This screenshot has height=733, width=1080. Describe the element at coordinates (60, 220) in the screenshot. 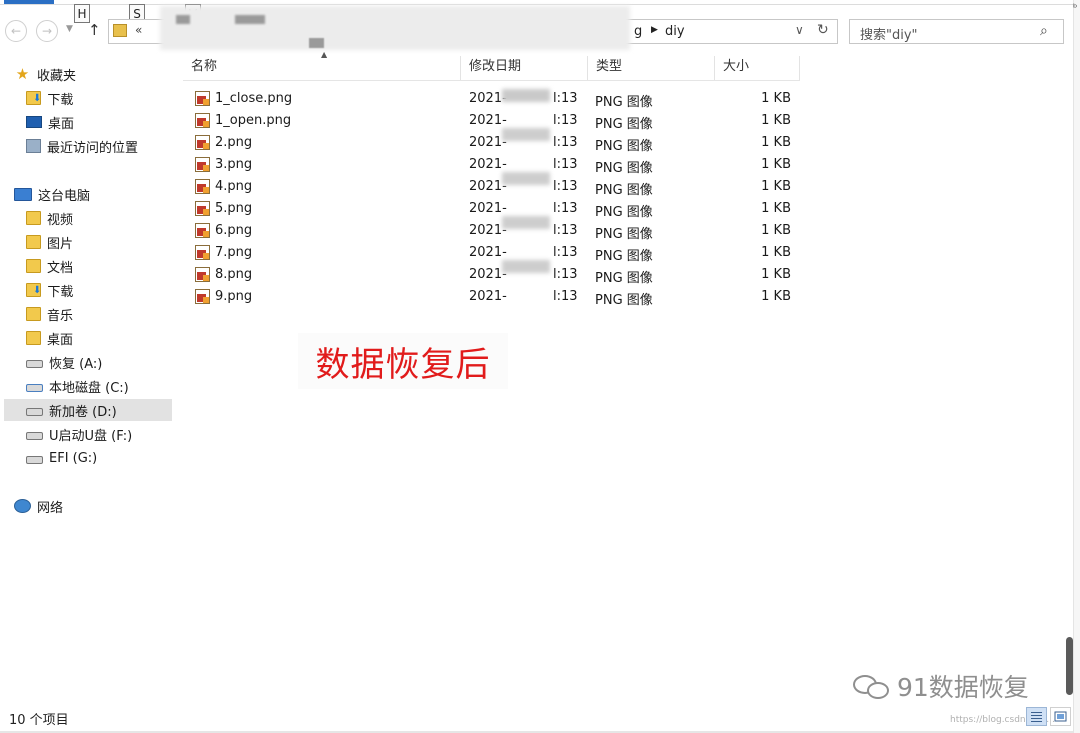

I see `sidebar-item-label: 视频` at that location.